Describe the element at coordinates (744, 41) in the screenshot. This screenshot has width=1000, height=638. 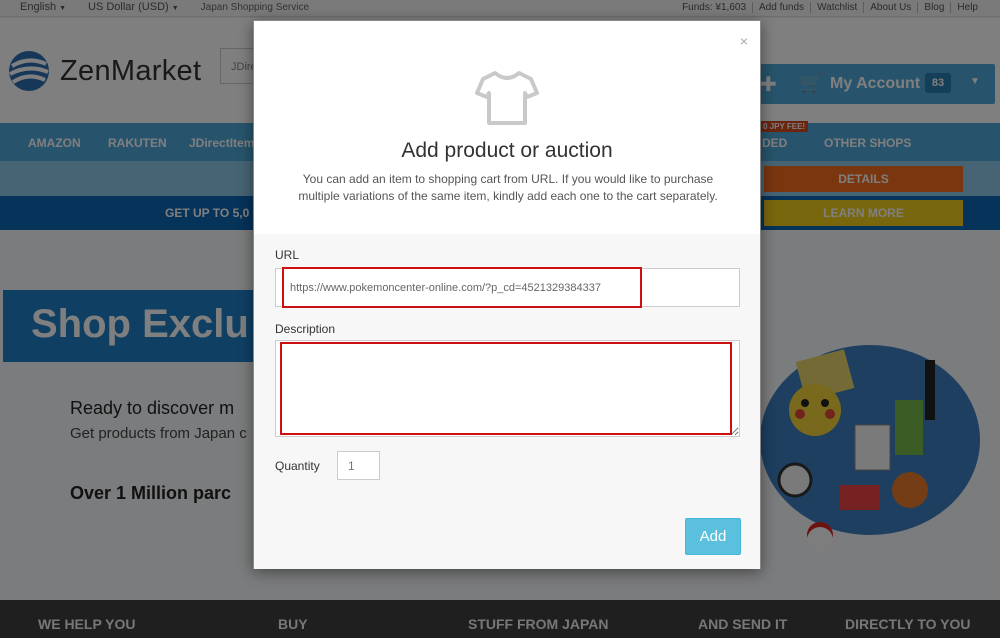
I see `close-icon: ×` at that location.